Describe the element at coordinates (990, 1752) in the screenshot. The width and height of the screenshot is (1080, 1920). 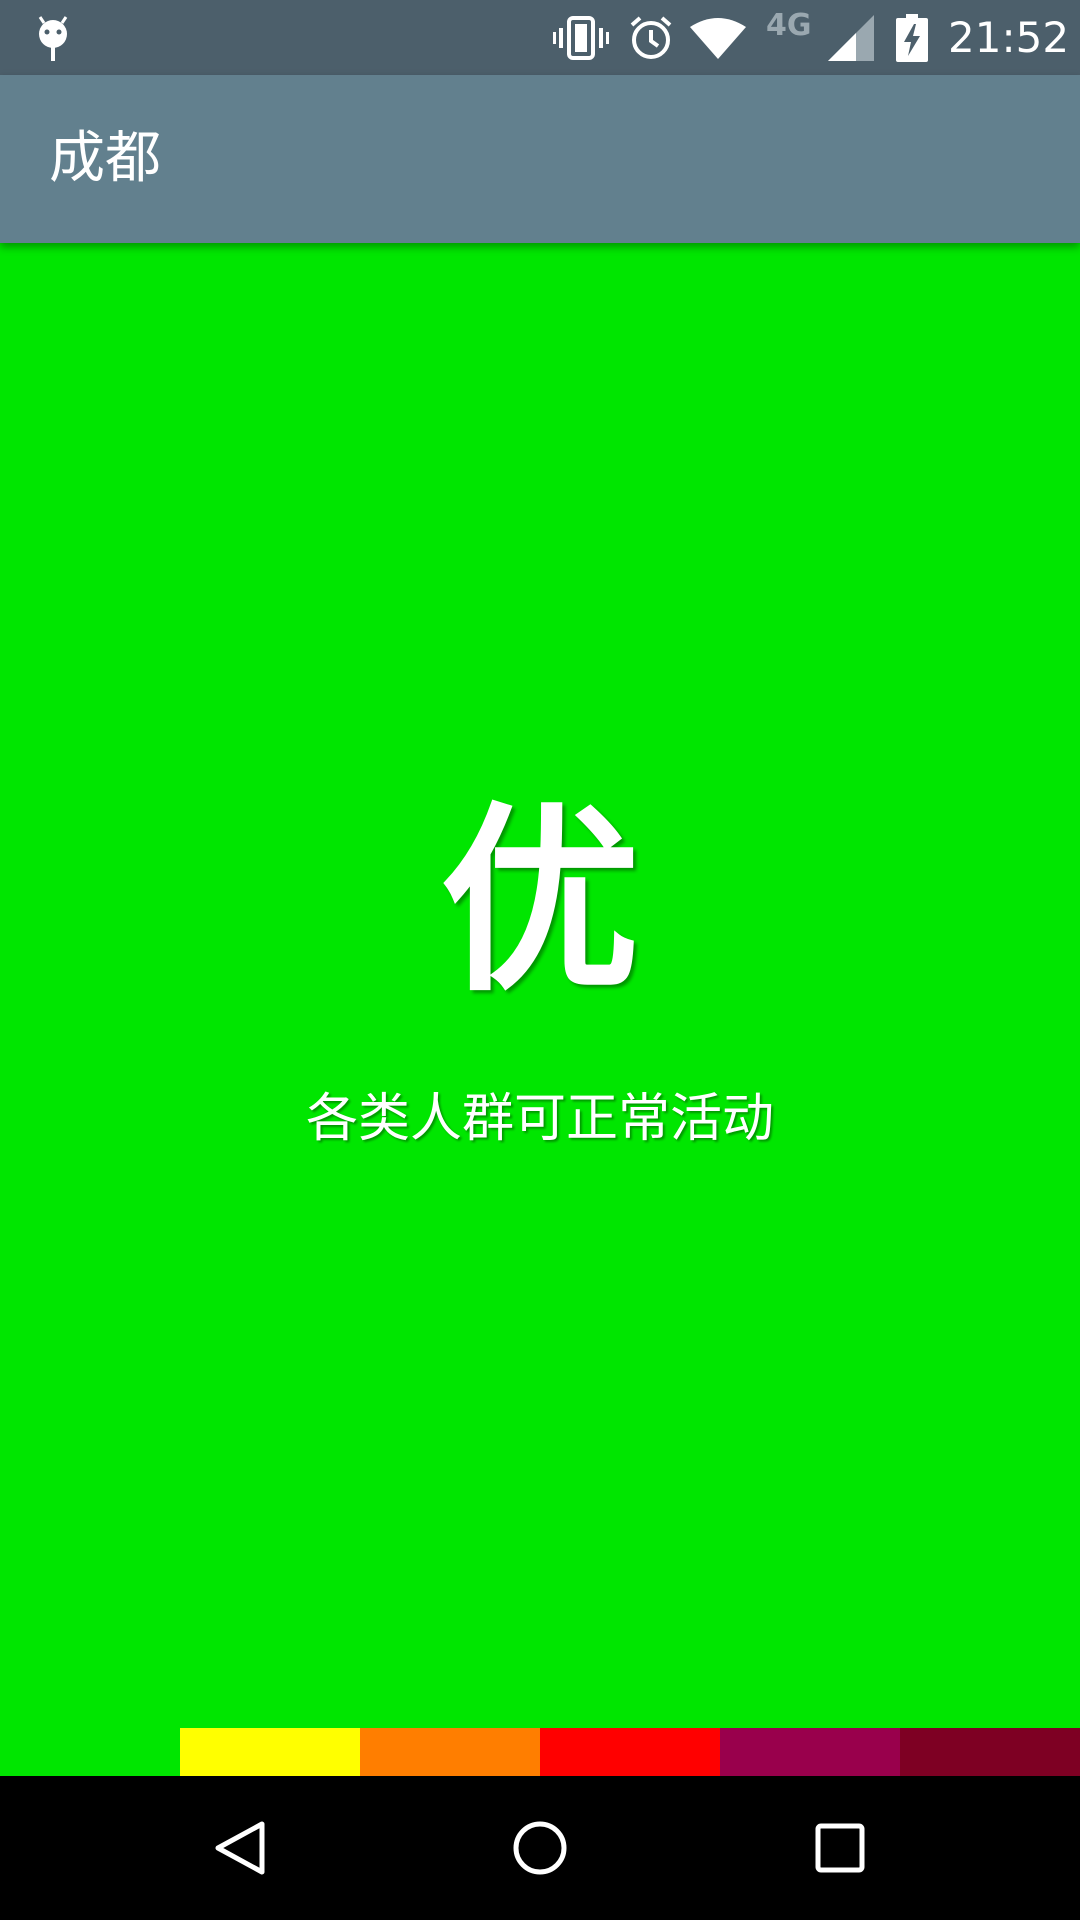
I see `scale-segment-hazardous` at that location.